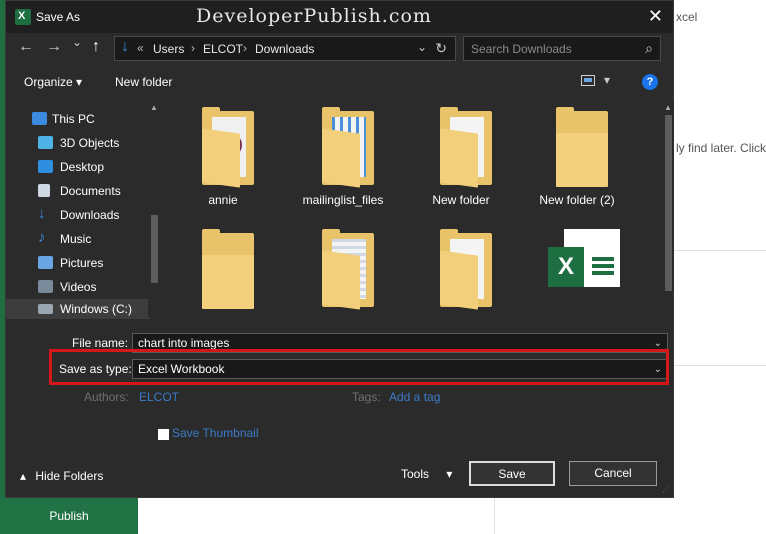  I want to click on breadcrumb-overflow: «, so click(140, 48).